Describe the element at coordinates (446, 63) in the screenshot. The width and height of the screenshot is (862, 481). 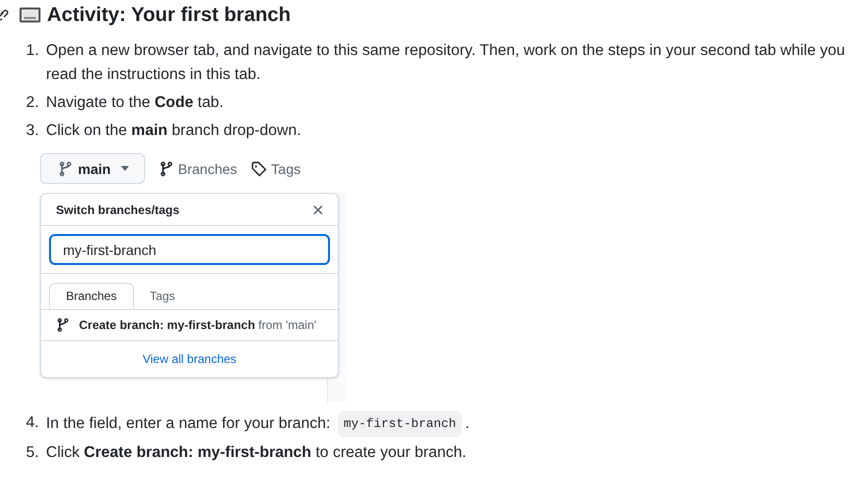
I see `step-text: Open a new browser tab, and navigate to this same repository. Then, work on the steps in your second tab while you read the instructions in this tab.` at that location.